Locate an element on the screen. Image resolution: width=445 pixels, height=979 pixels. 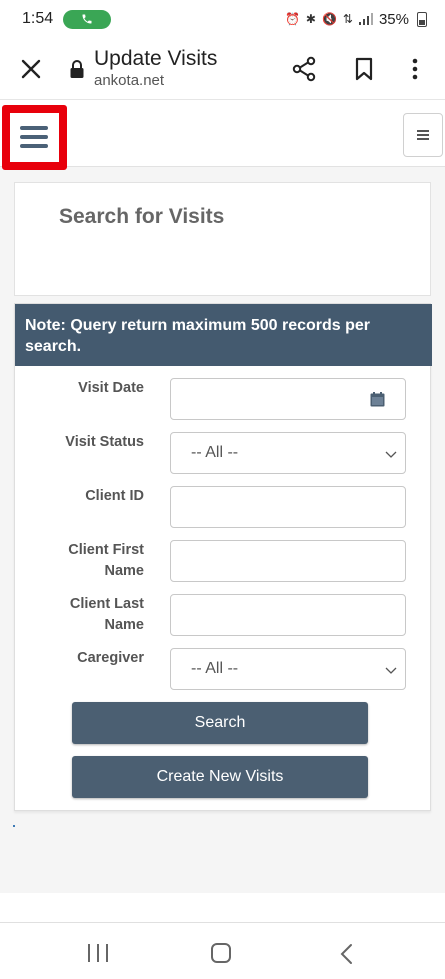
close-tab-button is located at coordinates (31, 69).